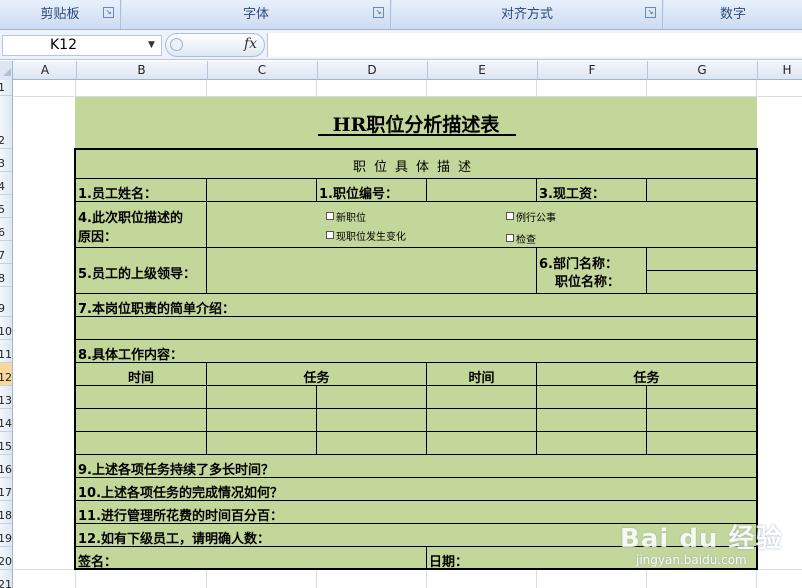  I want to click on ribbon-group-label: 字体, so click(255, 14).